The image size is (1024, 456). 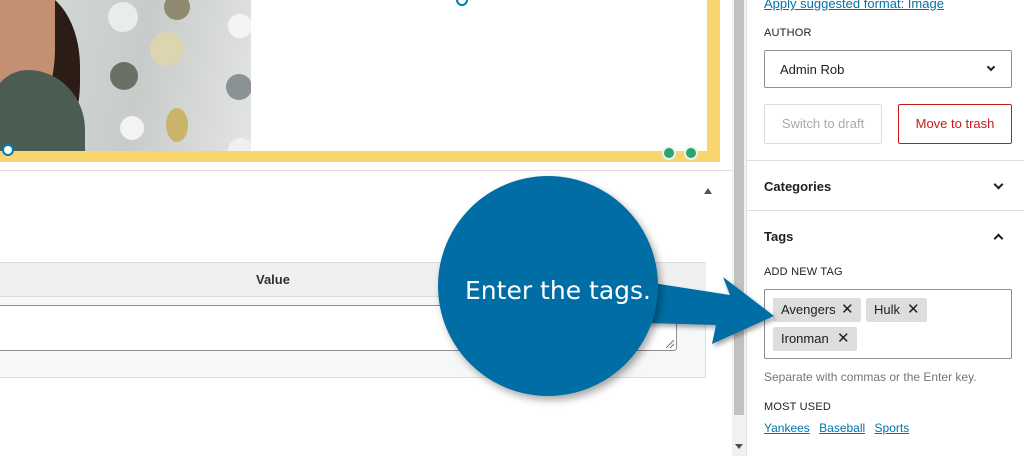 What do you see at coordinates (887, 309) in the screenshot?
I see `tag-chip-label: Hulk` at bounding box center [887, 309].